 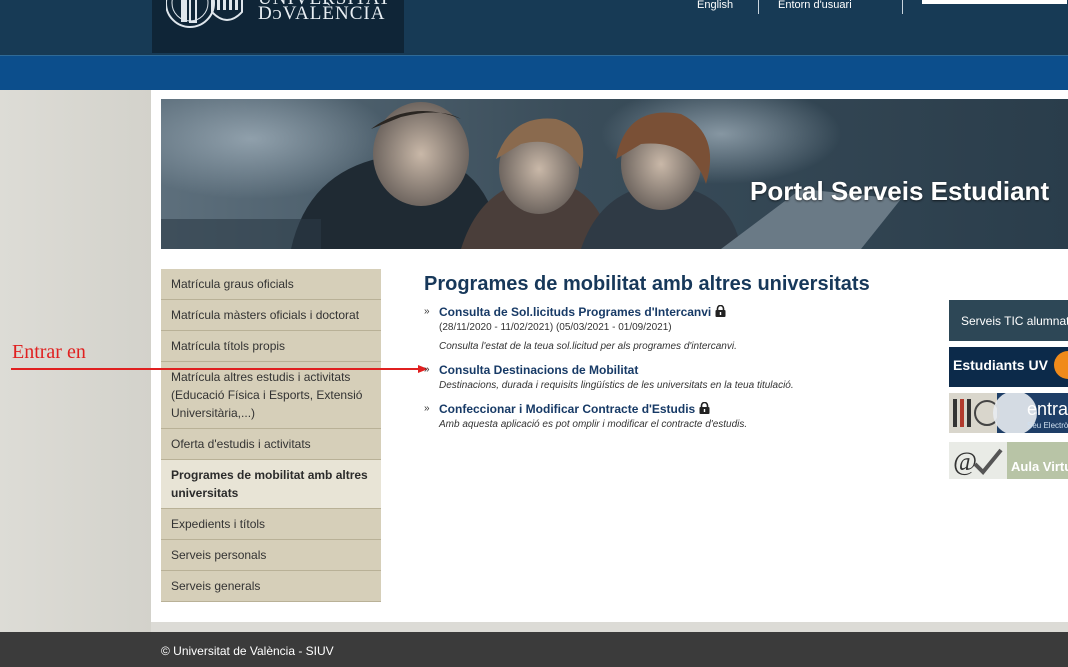 I want to click on sidebar-item-oferta-estudis: Oferta d'estudis i activitats, so click(x=271, y=444).